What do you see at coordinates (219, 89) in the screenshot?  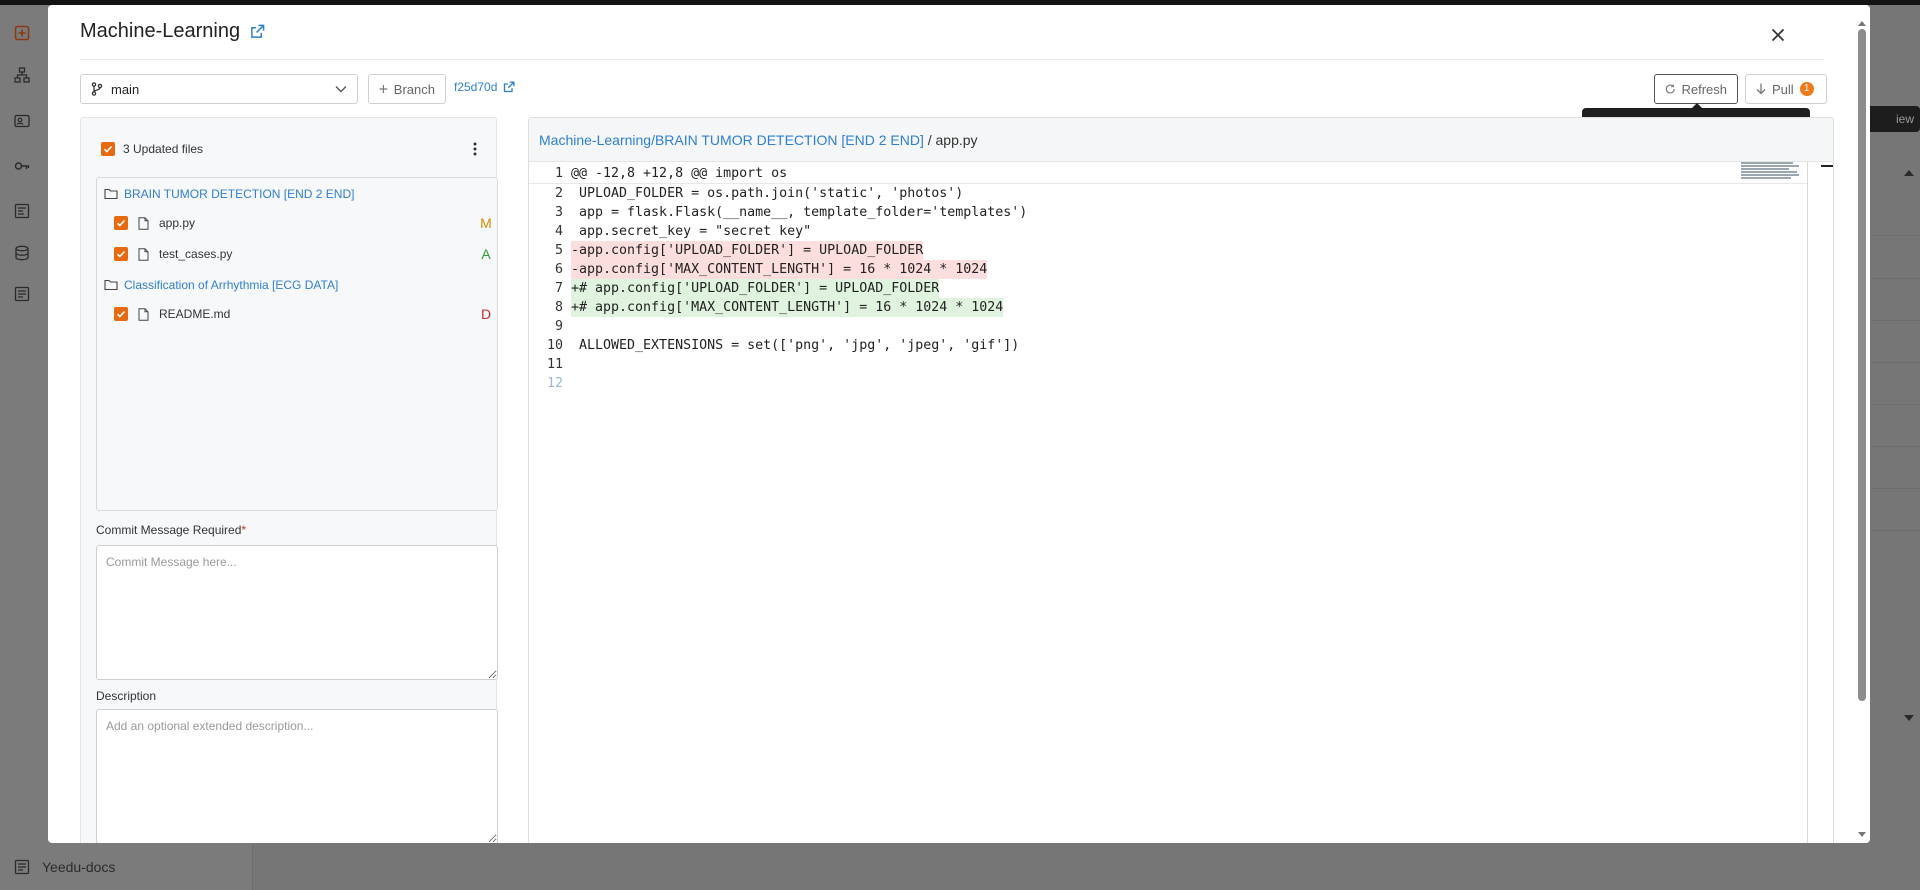 I see `branch-select: main` at bounding box center [219, 89].